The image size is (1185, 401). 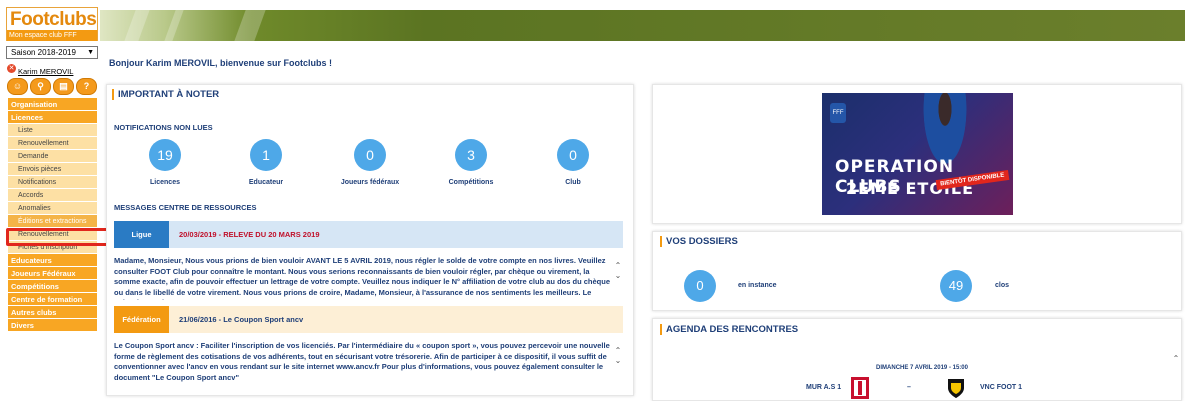 What do you see at coordinates (729, 329) in the screenshot?
I see `agenda-title: AGENDA DES RENCONTRES` at bounding box center [729, 329].